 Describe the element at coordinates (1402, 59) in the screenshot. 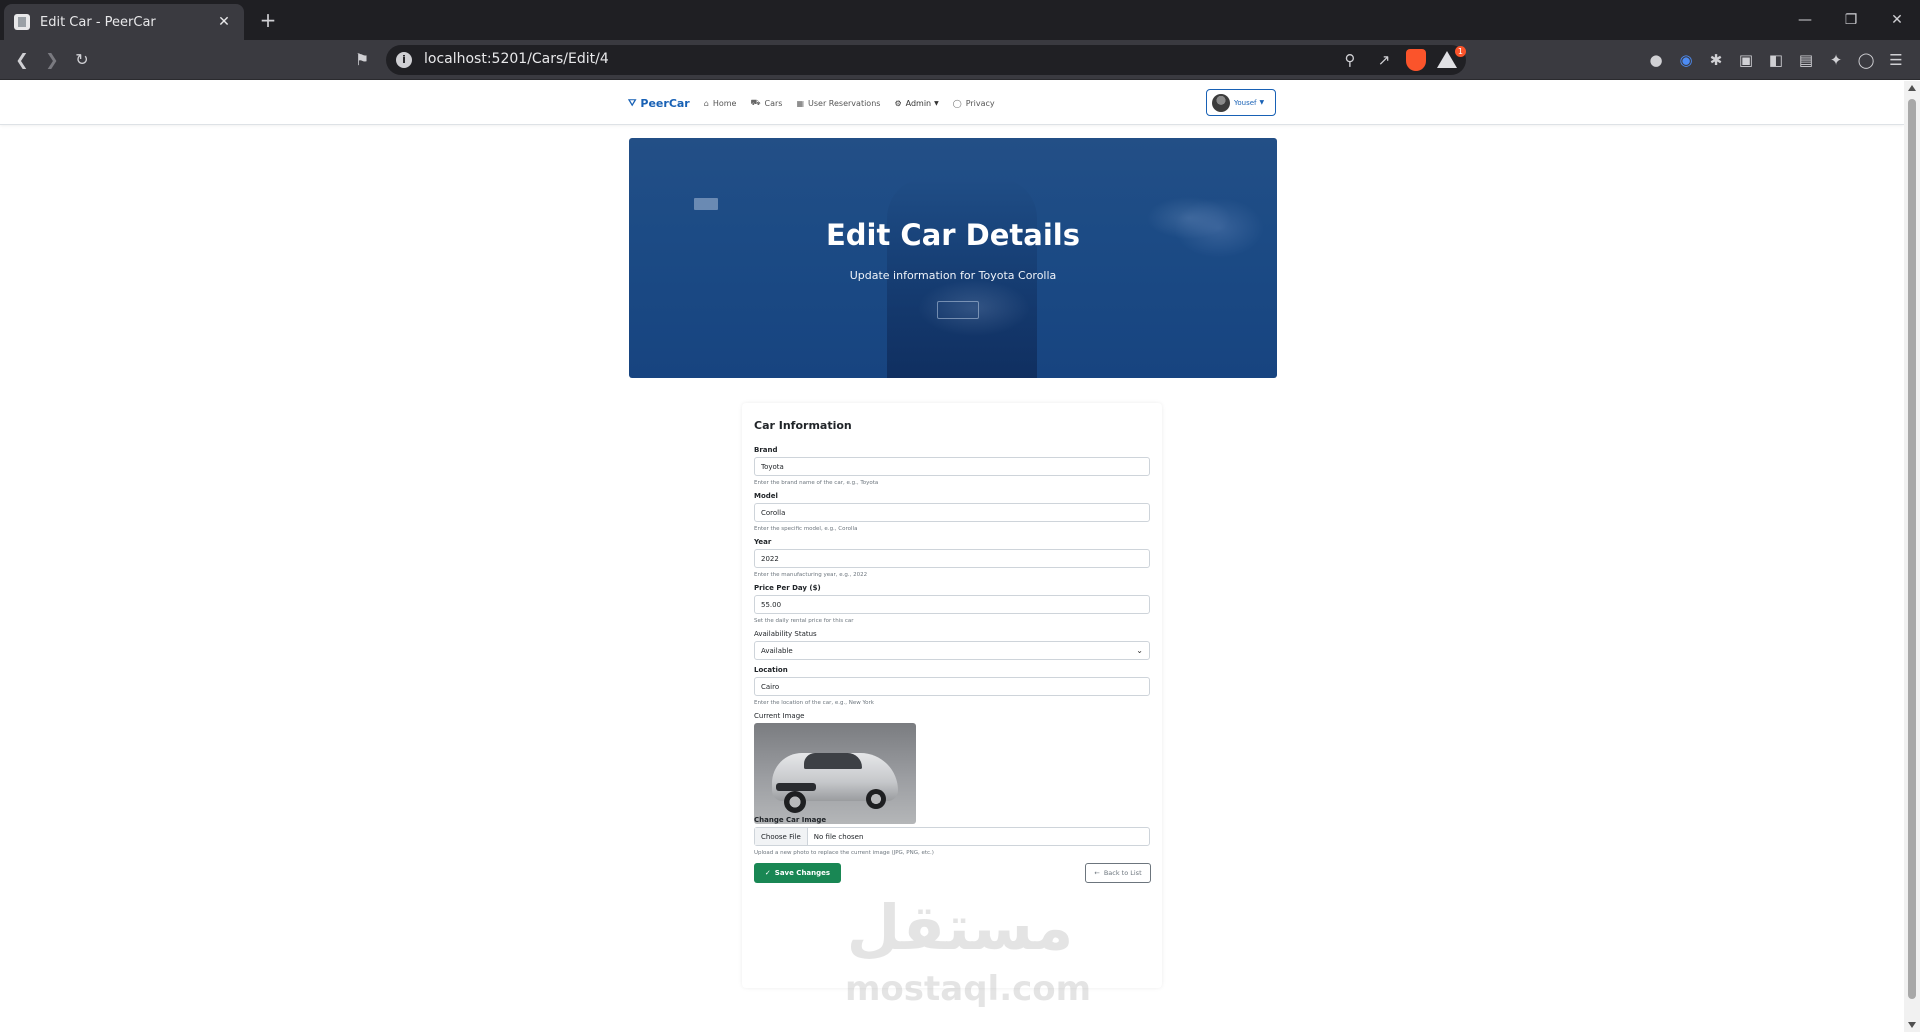

I see `address-bar-actions: ⚲ ↗ 1` at that location.